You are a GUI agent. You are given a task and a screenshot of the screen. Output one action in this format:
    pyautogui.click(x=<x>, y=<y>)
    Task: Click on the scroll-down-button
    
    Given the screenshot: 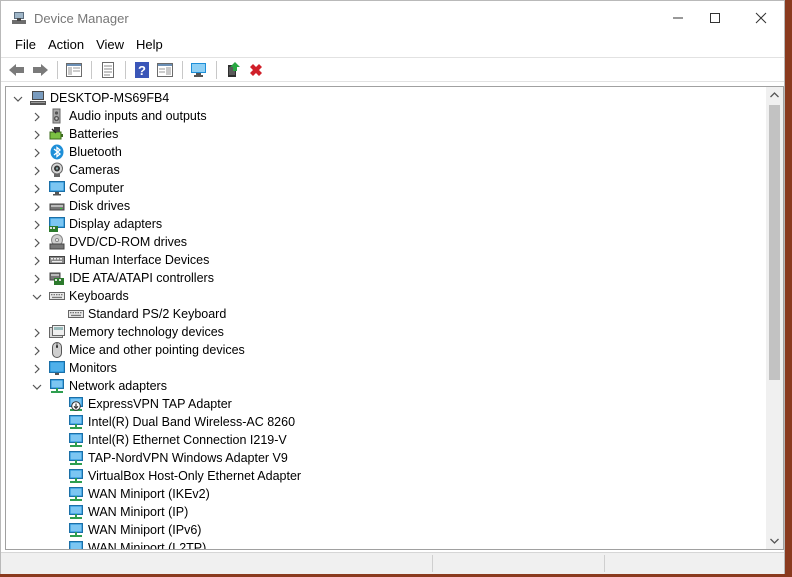 What is the action you would take?
    pyautogui.click(x=774, y=541)
    